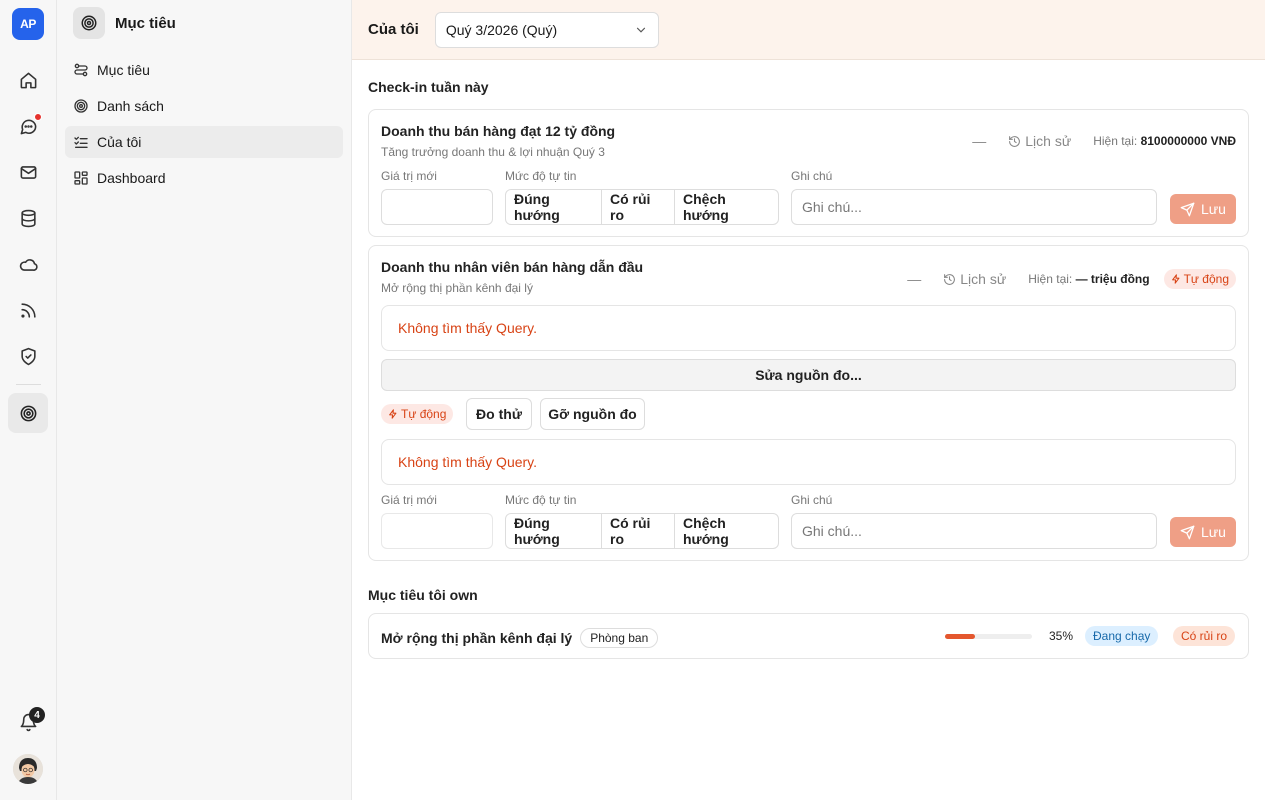 Image resolution: width=1280 pixels, height=800 pixels. What do you see at coordinates (1089, 279) in the screenshot?
I see `current-value: Hiện tại: — triệu đồng` at bounding box center [1089, 279].